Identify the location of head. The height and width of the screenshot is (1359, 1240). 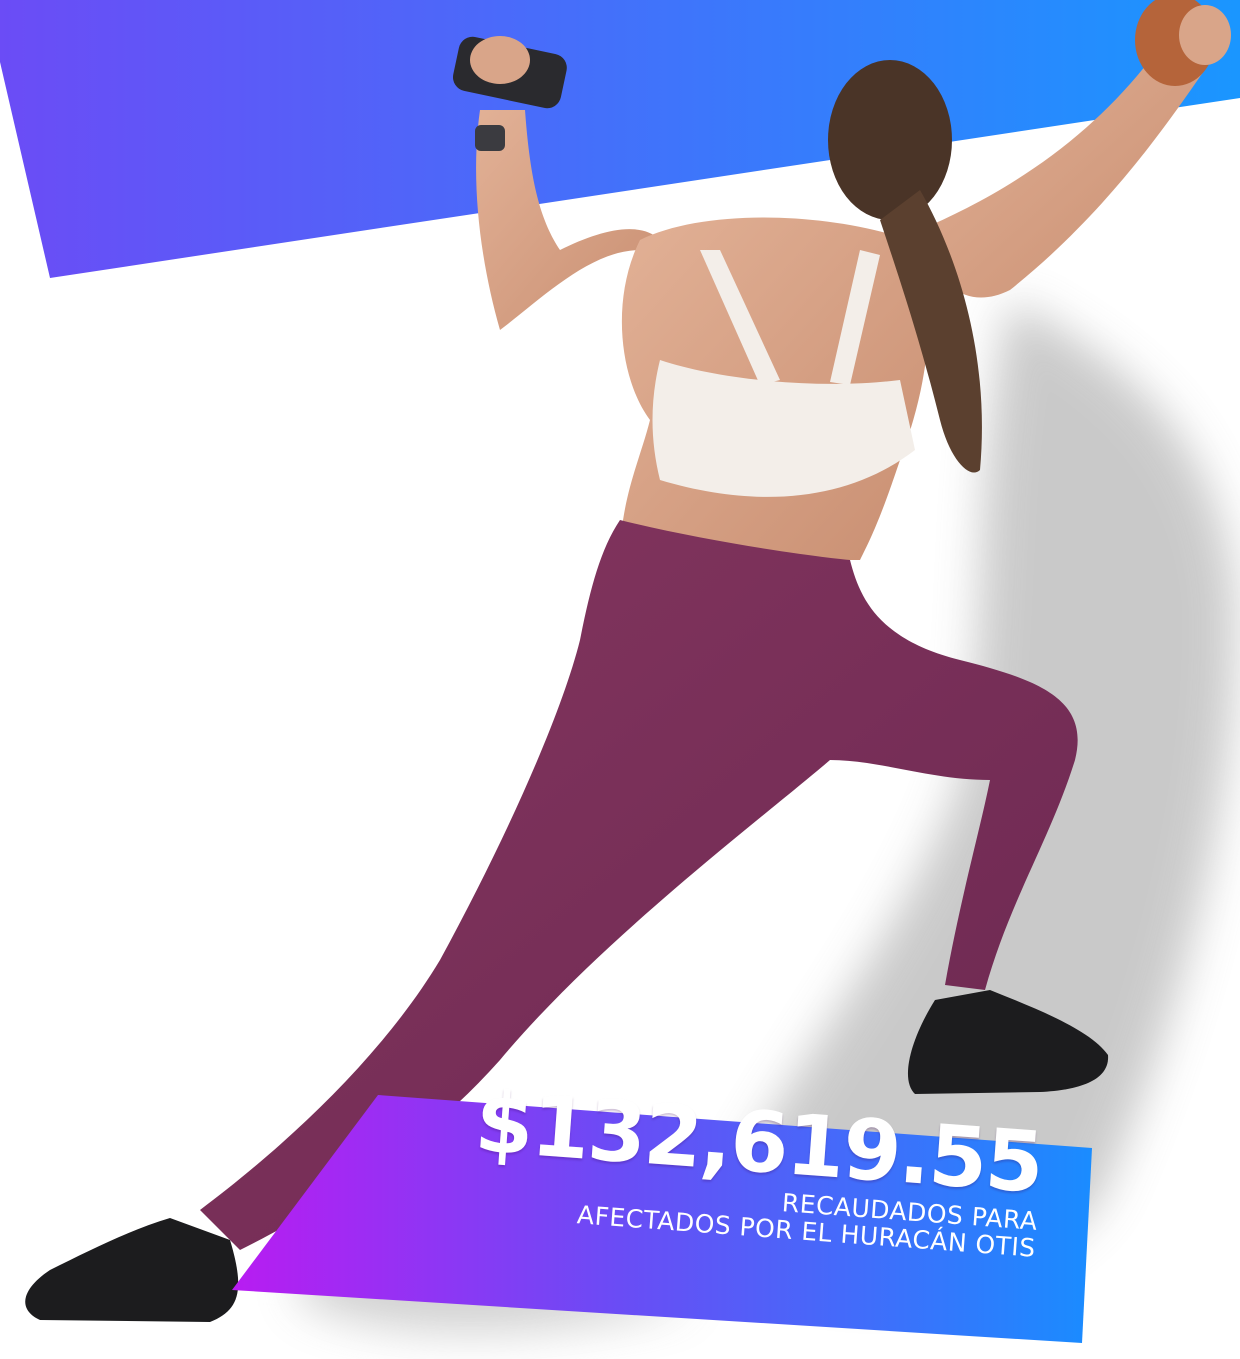
(890, 140).